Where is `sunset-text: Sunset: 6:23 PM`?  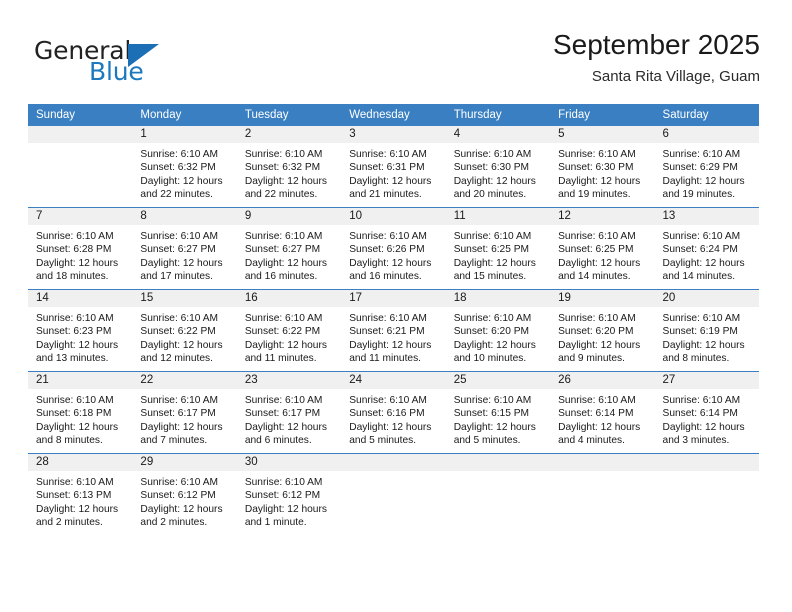
sunset-text: Sunset: 6:23 PM is located at coordinates (74, 332).